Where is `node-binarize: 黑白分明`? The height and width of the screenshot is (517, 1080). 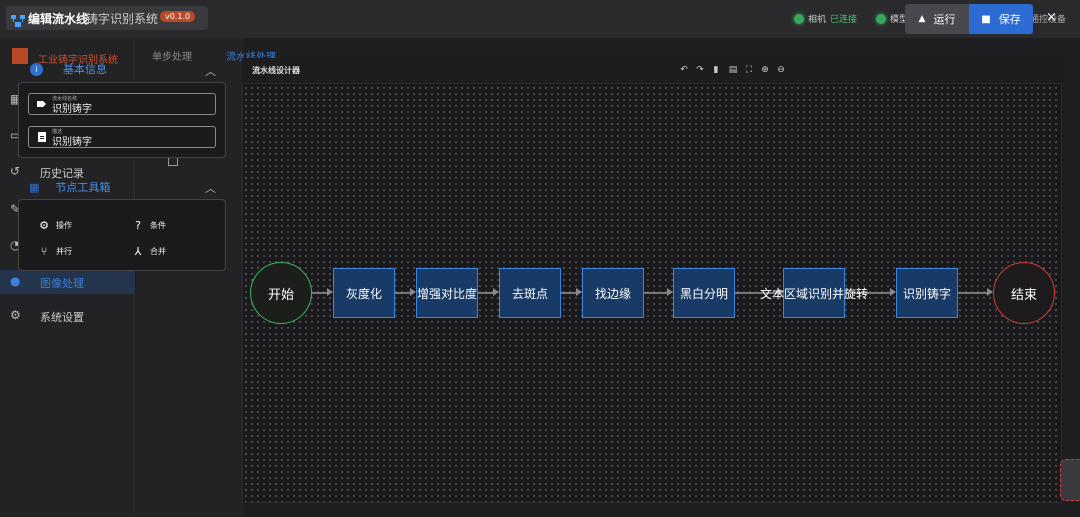
node-binarize: 黑白分明 is located at coordinates (704, 293).